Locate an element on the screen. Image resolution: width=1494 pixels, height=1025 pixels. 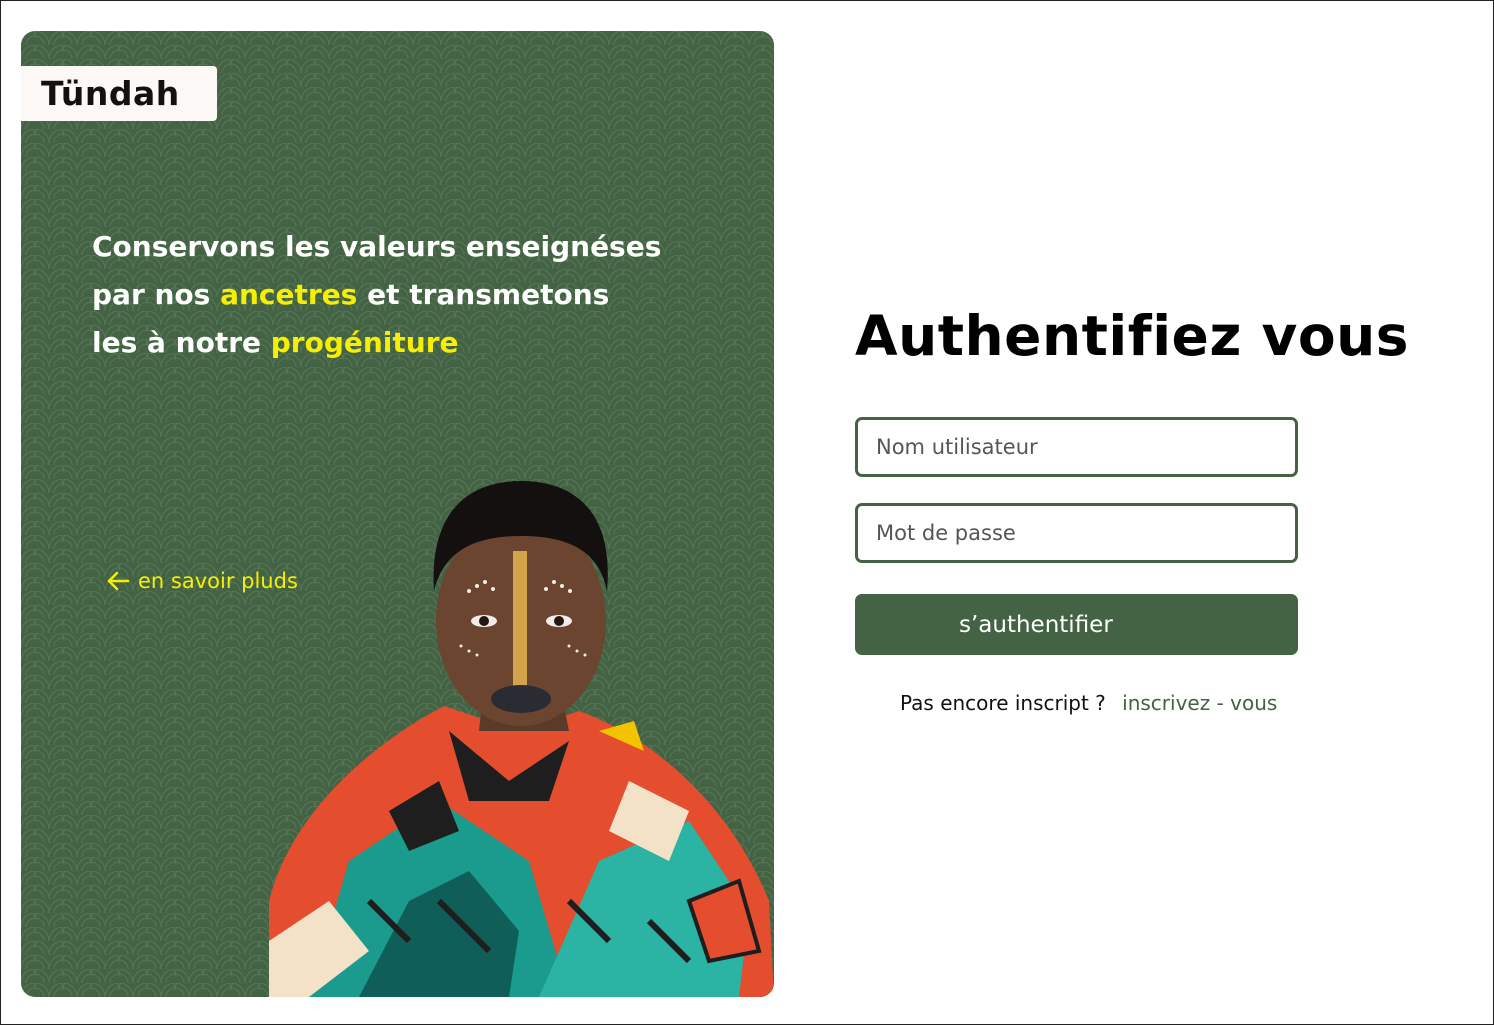
tagline-line-3: les à notre progéniture is located at coordinates (402, 343).